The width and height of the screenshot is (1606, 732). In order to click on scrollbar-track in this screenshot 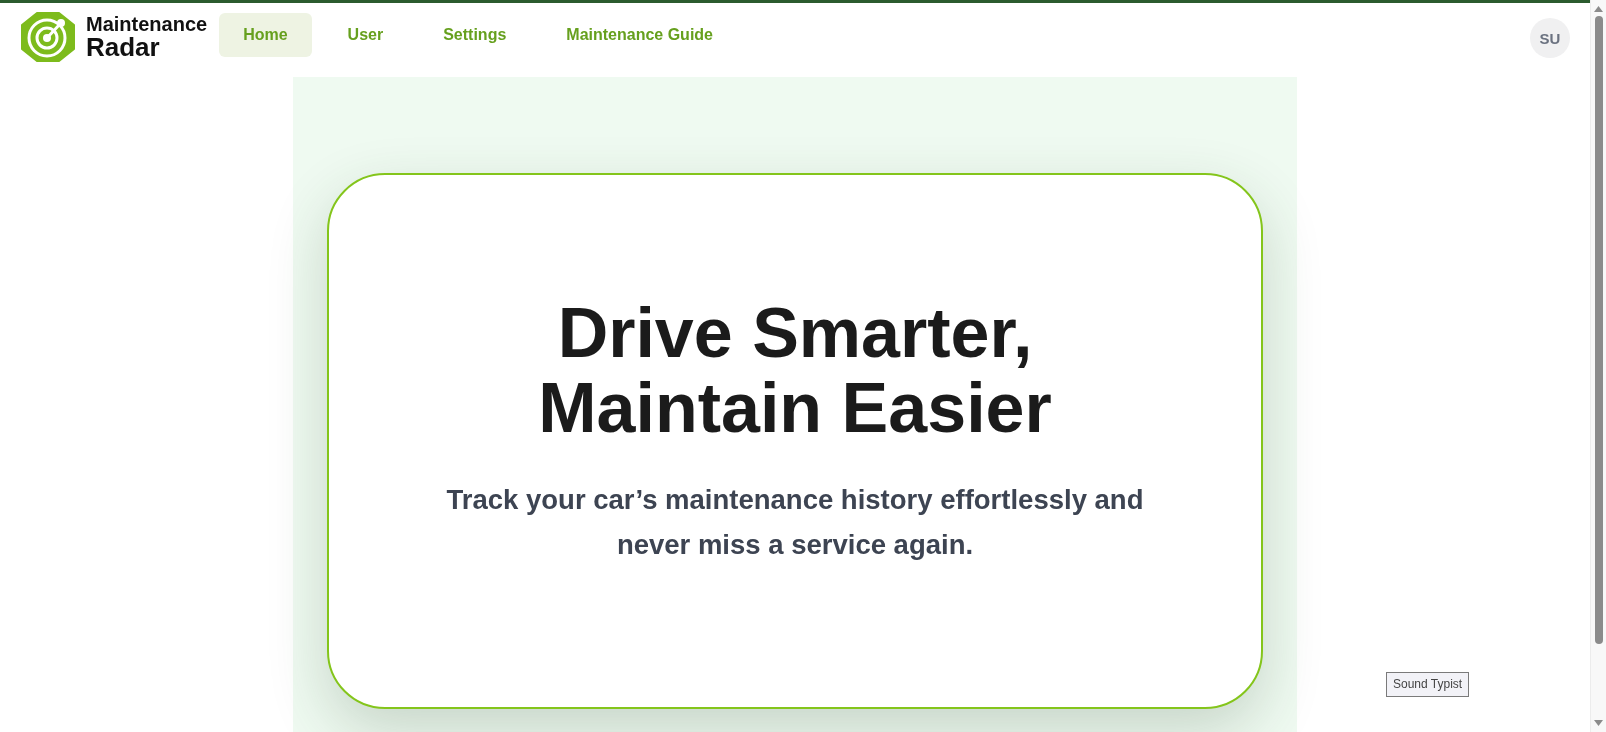, I will do `click(1598, 366)`.